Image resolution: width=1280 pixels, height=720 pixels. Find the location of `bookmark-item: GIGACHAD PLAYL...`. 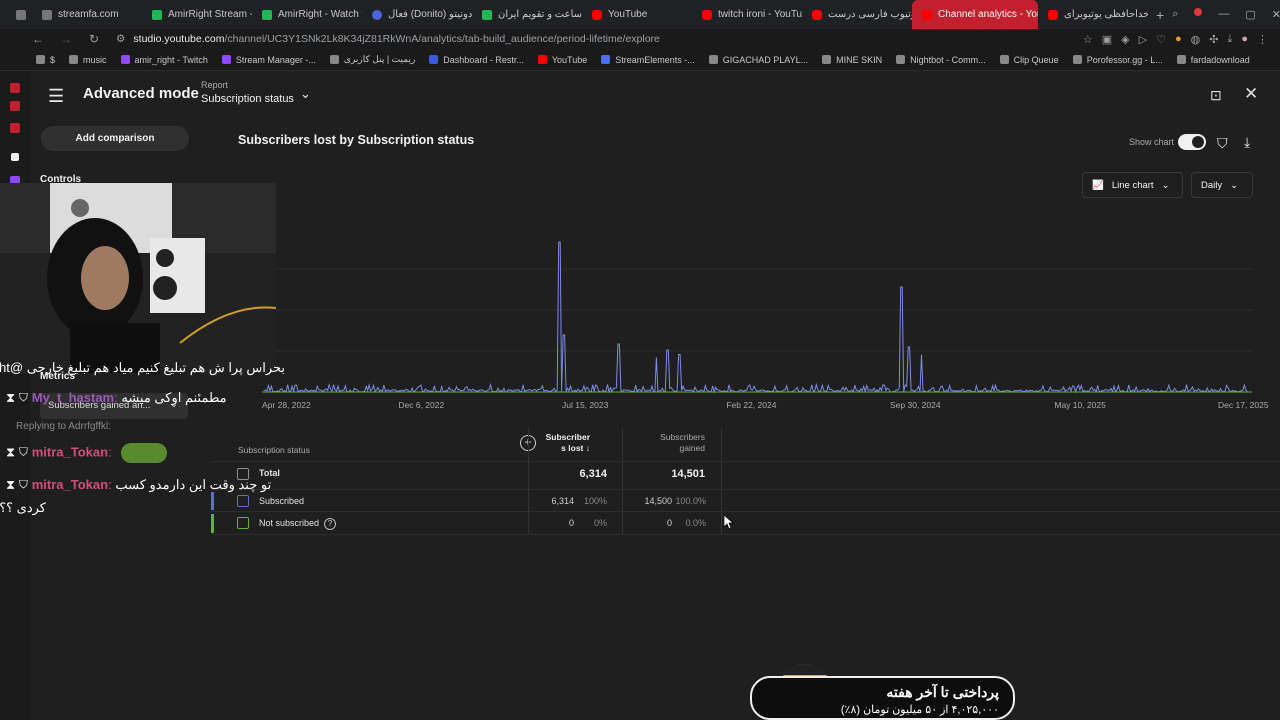

bookmark-item: GIGACHAD PLAYL... is located at coordinates (758, 60).